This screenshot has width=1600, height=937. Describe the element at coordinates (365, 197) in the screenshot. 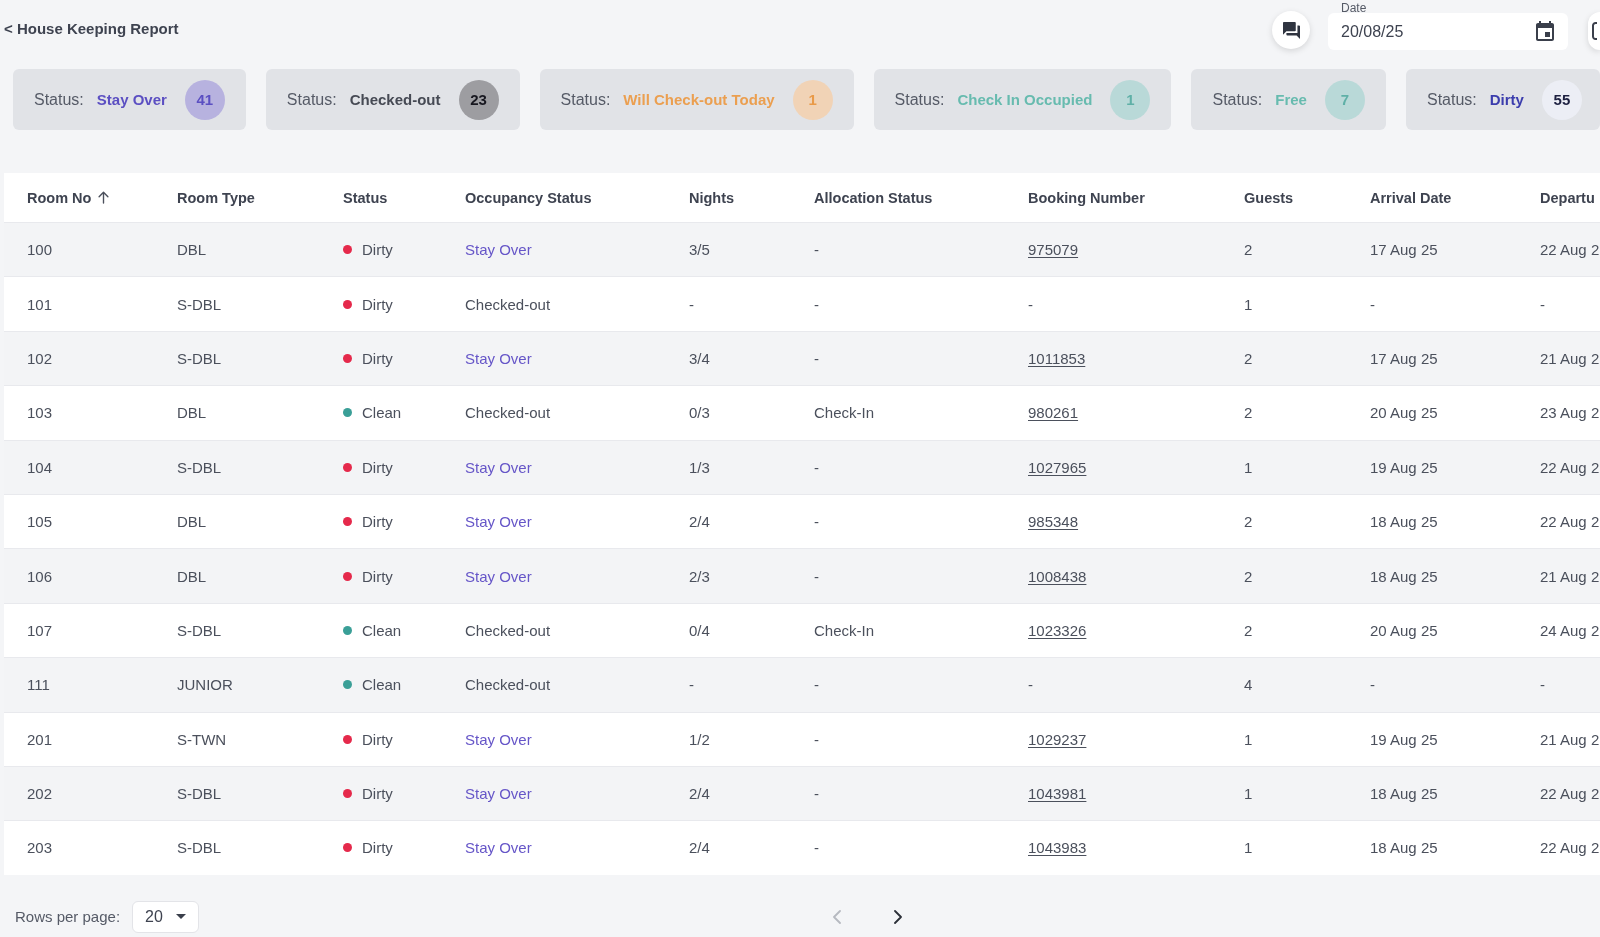

I see `column-header: Status` at that location.